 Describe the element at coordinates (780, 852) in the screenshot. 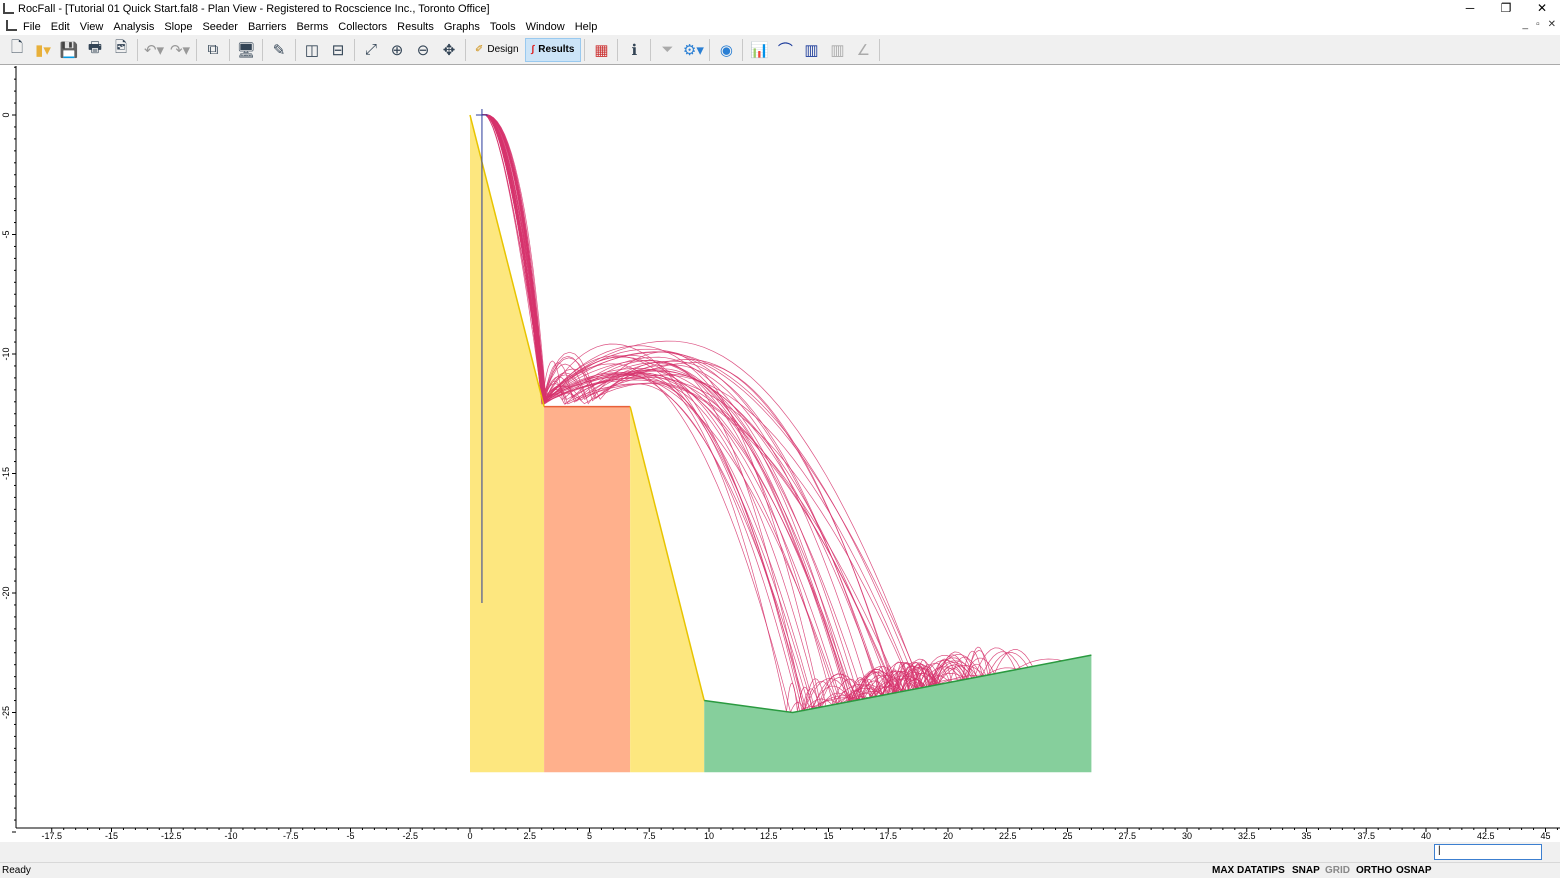

I see `command-strip` at that location.